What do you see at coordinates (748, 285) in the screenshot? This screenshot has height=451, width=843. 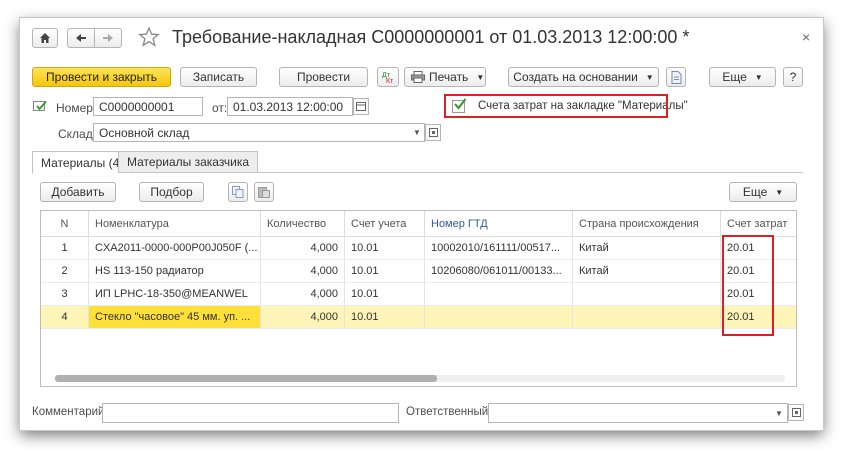 I see `cost-account-highlight-box` at bounding box center [748, 285].